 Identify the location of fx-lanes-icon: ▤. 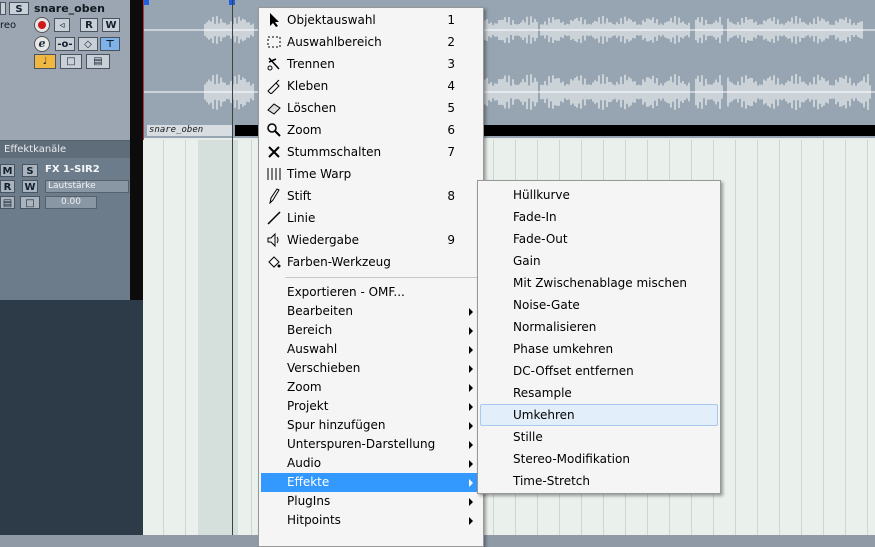
(7, 202).